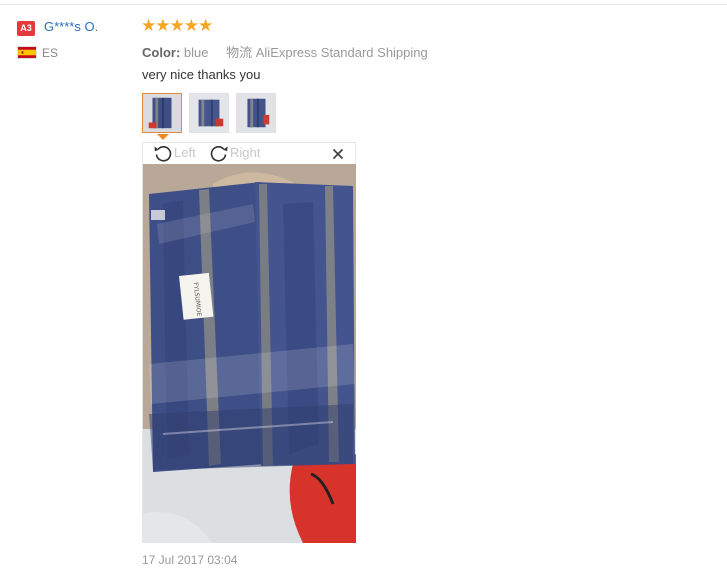 The width and height of the screenshot is (727, 573). Describe the element at coordinates (219, 154) in the screenshot. I see `rotate-right-icon` at that location.